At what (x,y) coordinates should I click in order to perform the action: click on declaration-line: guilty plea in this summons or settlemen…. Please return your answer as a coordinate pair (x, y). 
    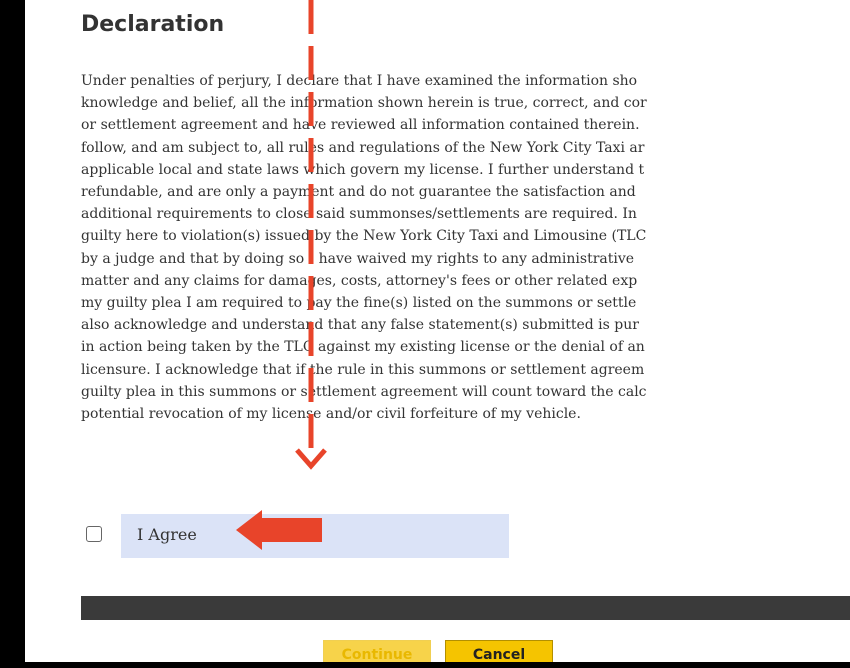
    Looking at the image, I should click on (364, 391).